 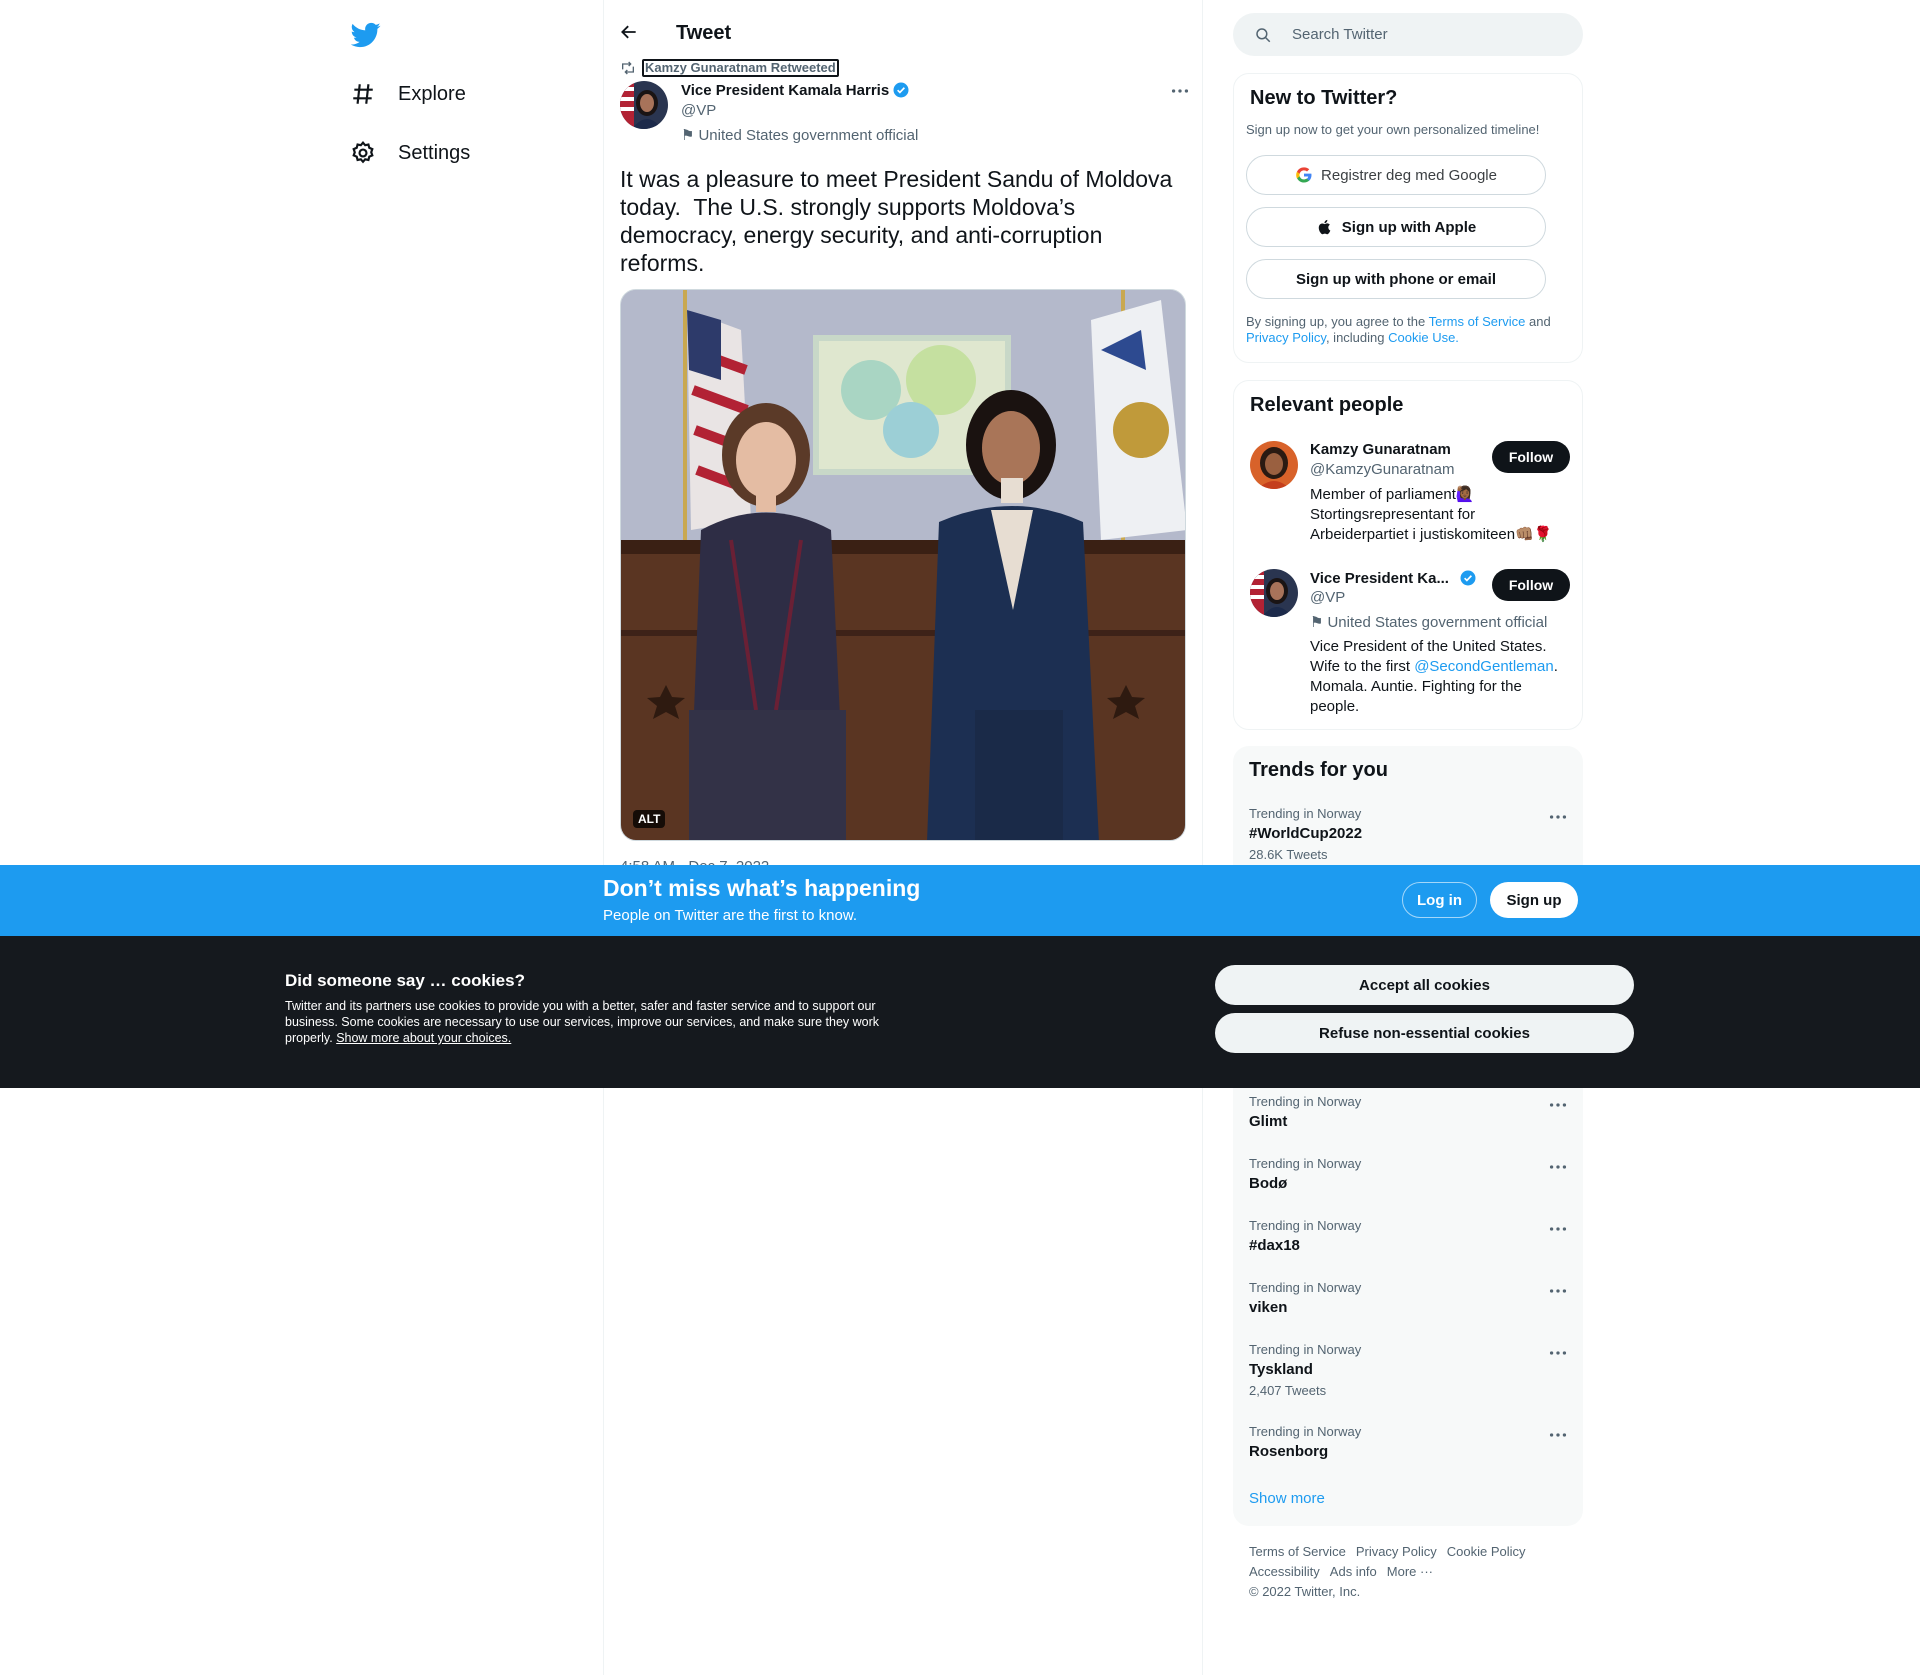 I want to click on hashtag-icon, so click(x=363, y=94).